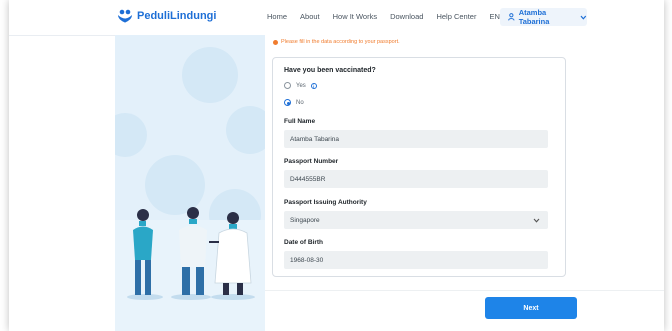 This screenshot has width=672, height=331. I want to click on issuing-authority-value: Singapore, so click(305, 220).